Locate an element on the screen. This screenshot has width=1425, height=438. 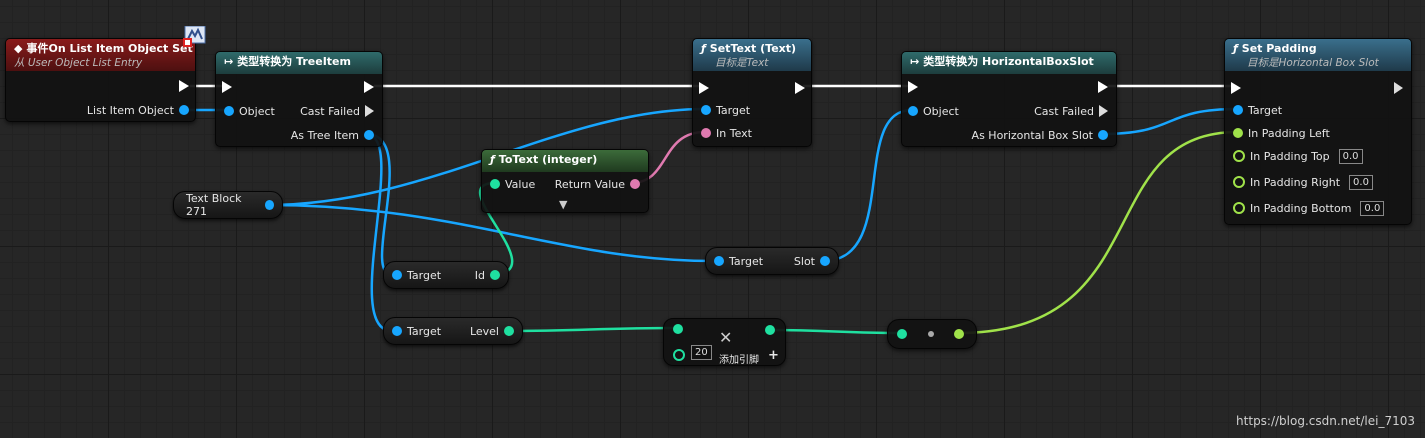
totext-integer-node: ƒ ToText (integer) Value Return Value ▼ is located at coordinates (565, 181).